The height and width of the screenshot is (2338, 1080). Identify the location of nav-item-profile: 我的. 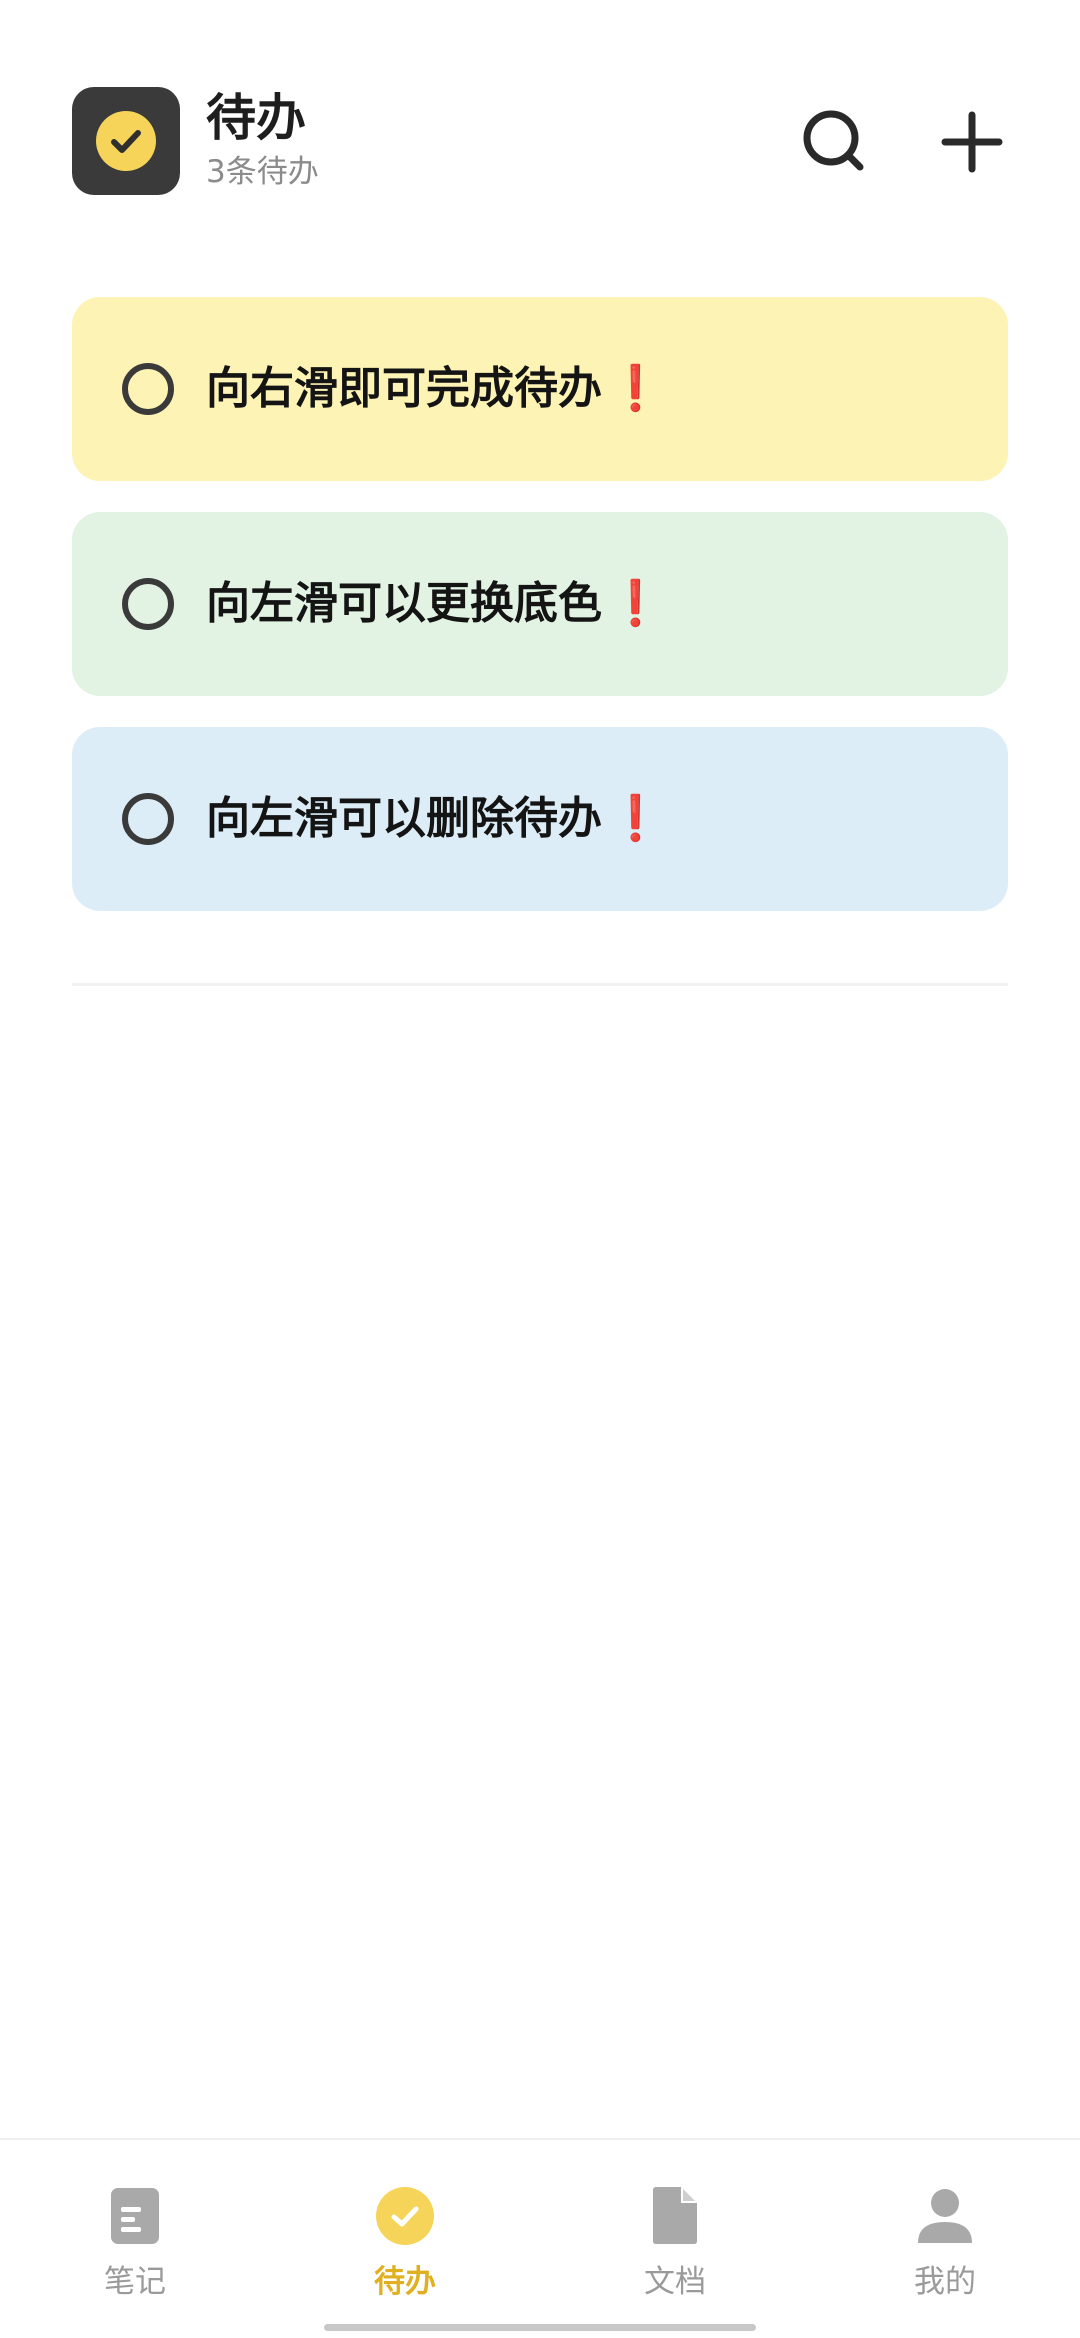
(945, 2239).